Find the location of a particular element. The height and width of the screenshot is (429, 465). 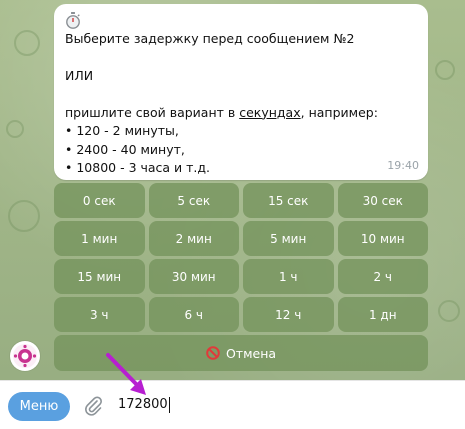

message-composer: Меню 172800 is located at coordinates (232, 404).